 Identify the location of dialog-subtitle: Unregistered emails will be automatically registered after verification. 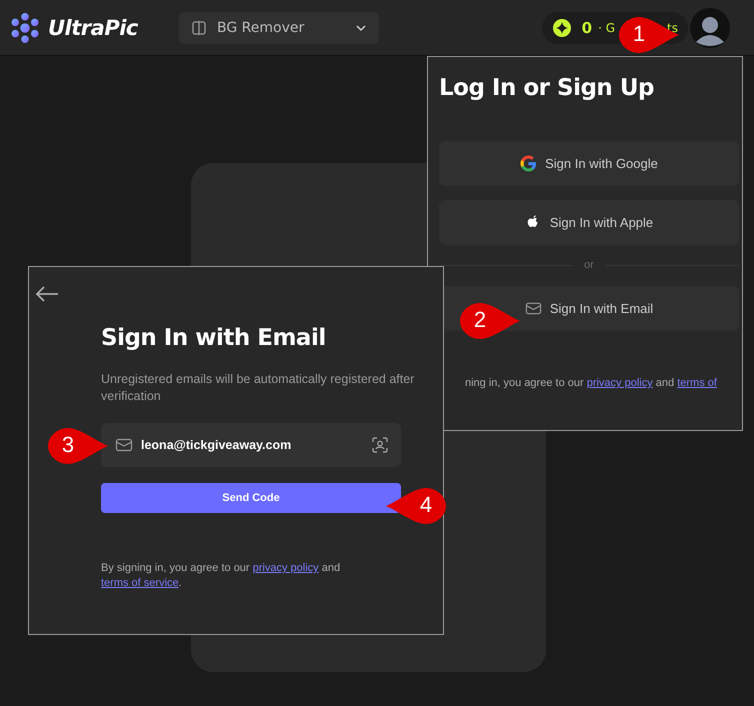
(258, 388).